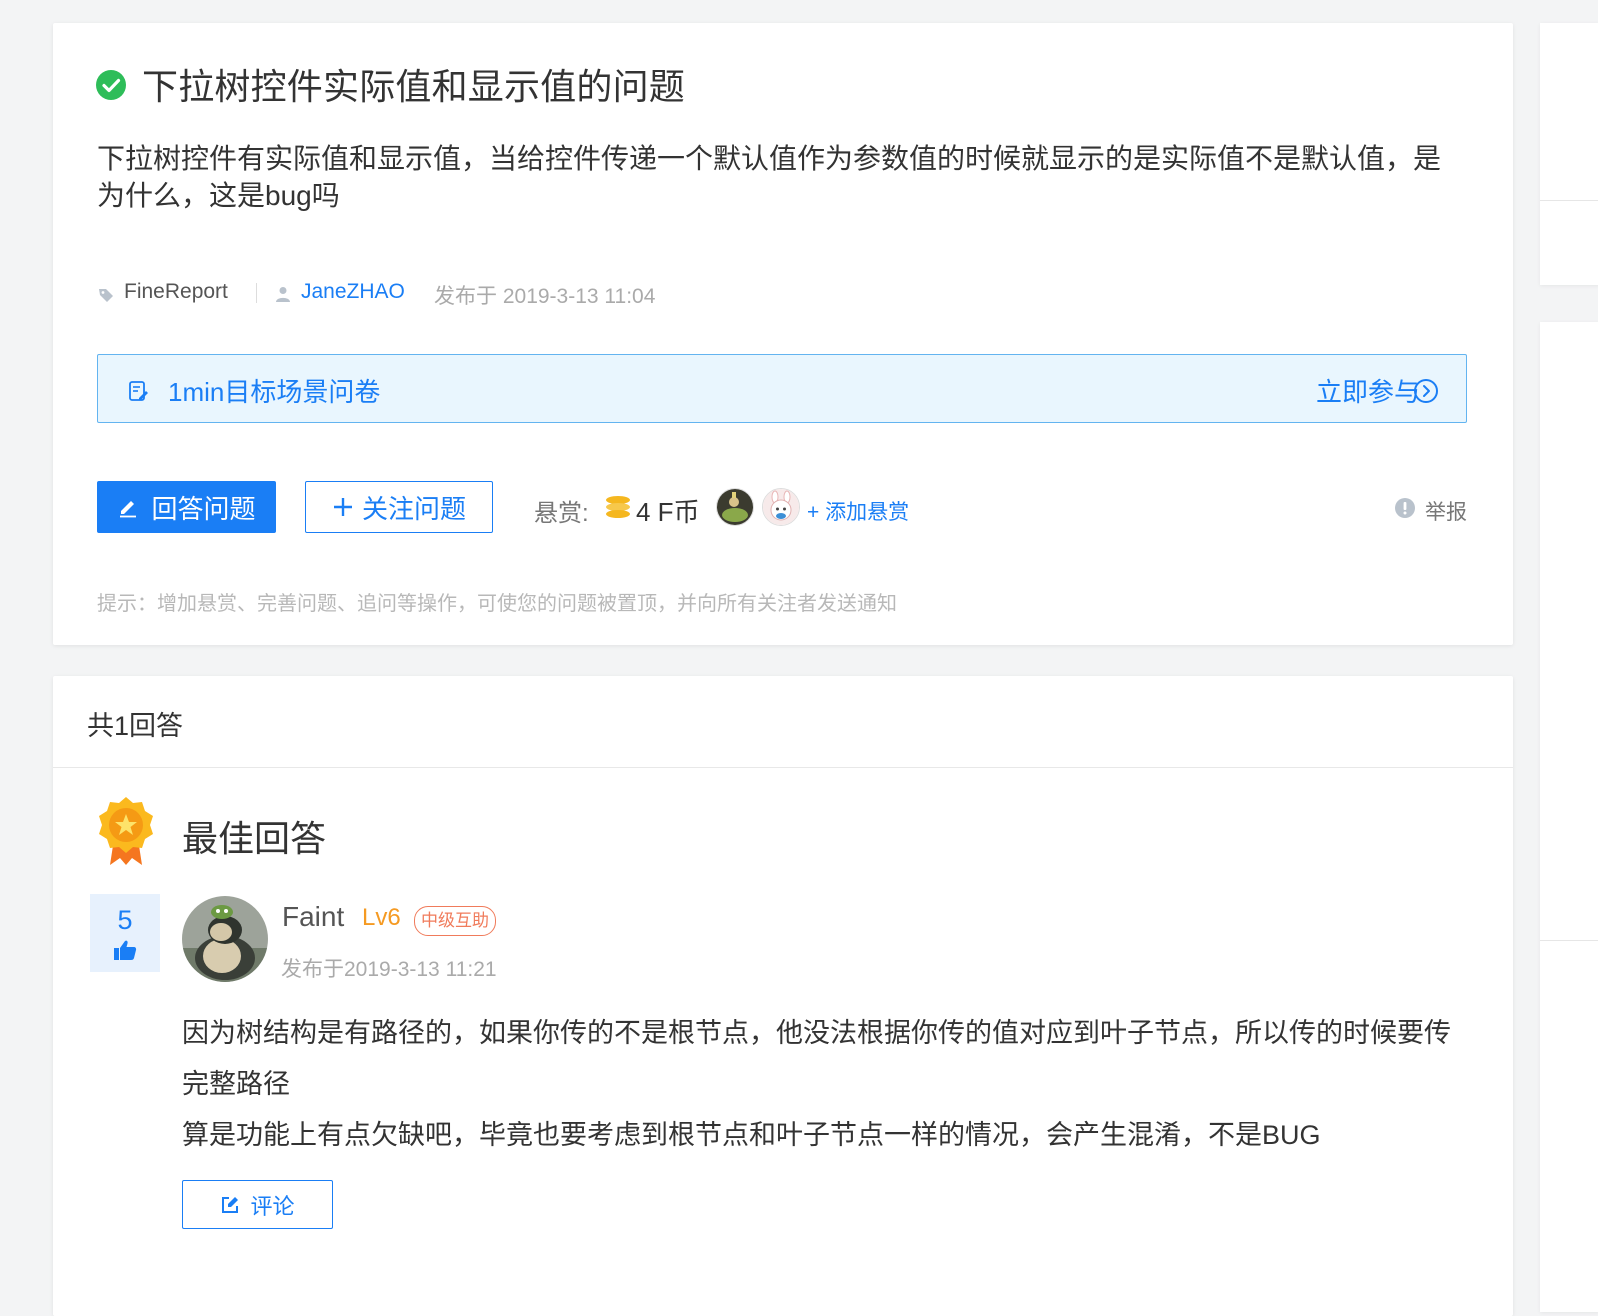  I want to click on answer-date: 发布于2019-3-13 11:21, so click(389, 969).